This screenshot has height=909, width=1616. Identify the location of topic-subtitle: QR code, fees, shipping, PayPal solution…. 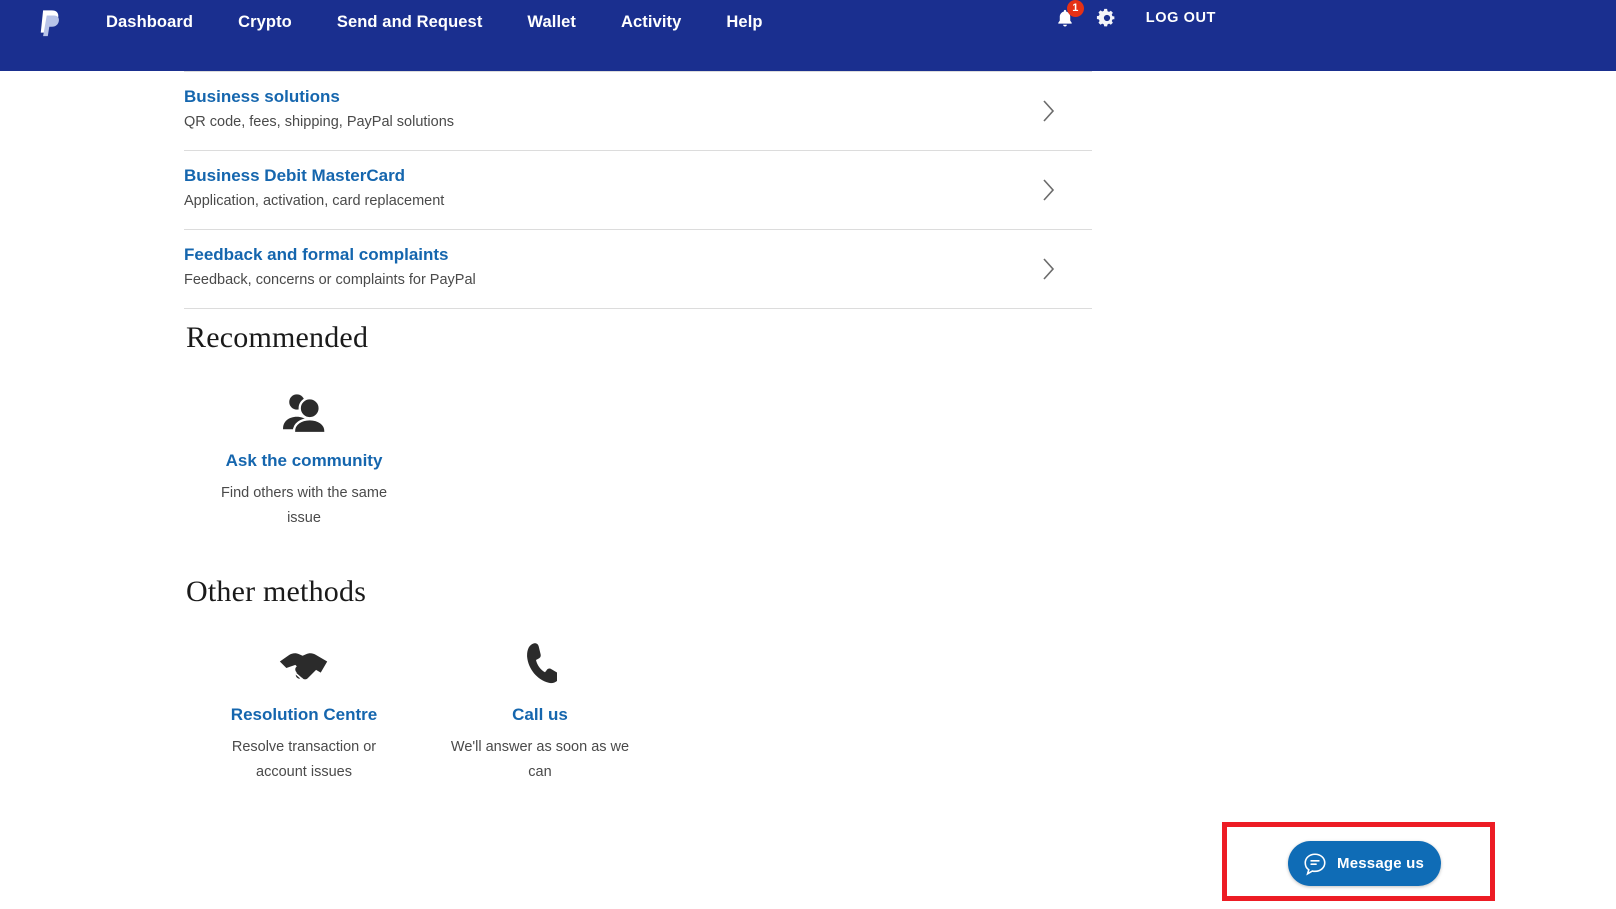
(319, 122).